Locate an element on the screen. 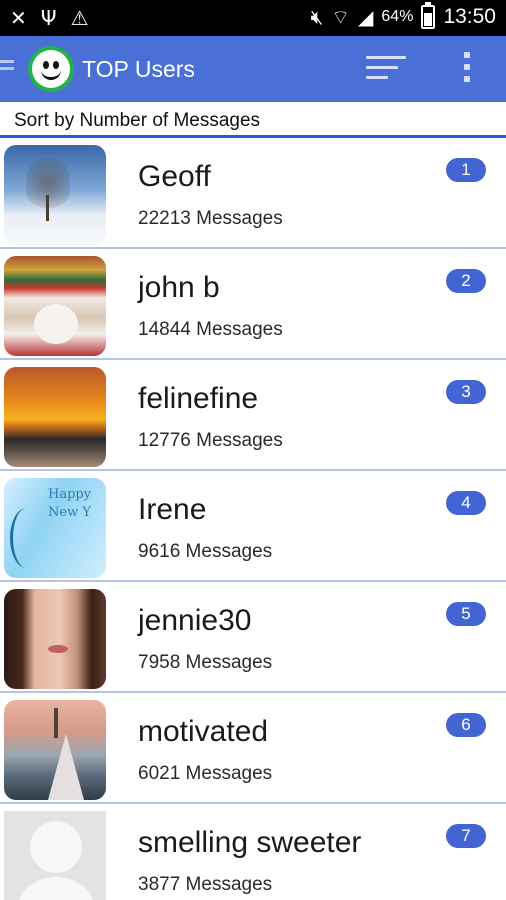 The width and height of the screenshot is (506, 900). message-count: 3877 Messages is located at coordinates (205, 884).